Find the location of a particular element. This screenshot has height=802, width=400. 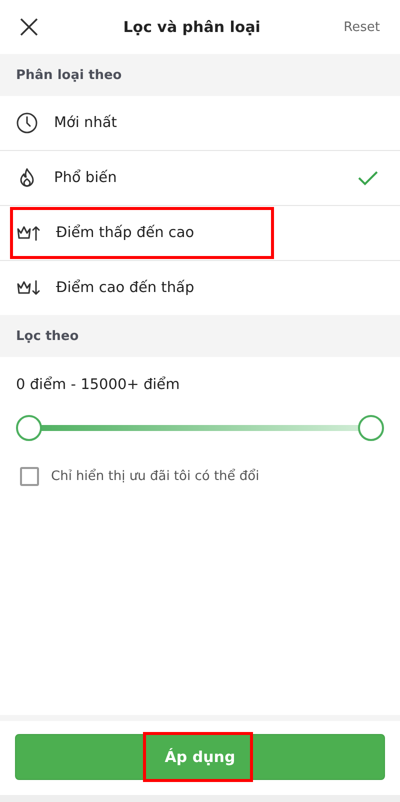

sort-option: Điểm cao đến thấp is located at coordinates (200, 288).